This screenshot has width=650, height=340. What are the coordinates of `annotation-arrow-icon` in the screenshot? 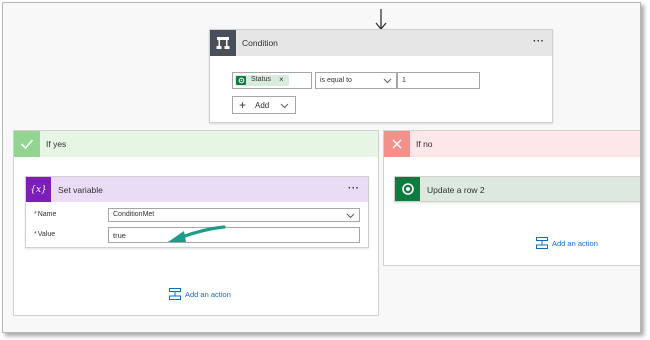 It's located at (197, 233).